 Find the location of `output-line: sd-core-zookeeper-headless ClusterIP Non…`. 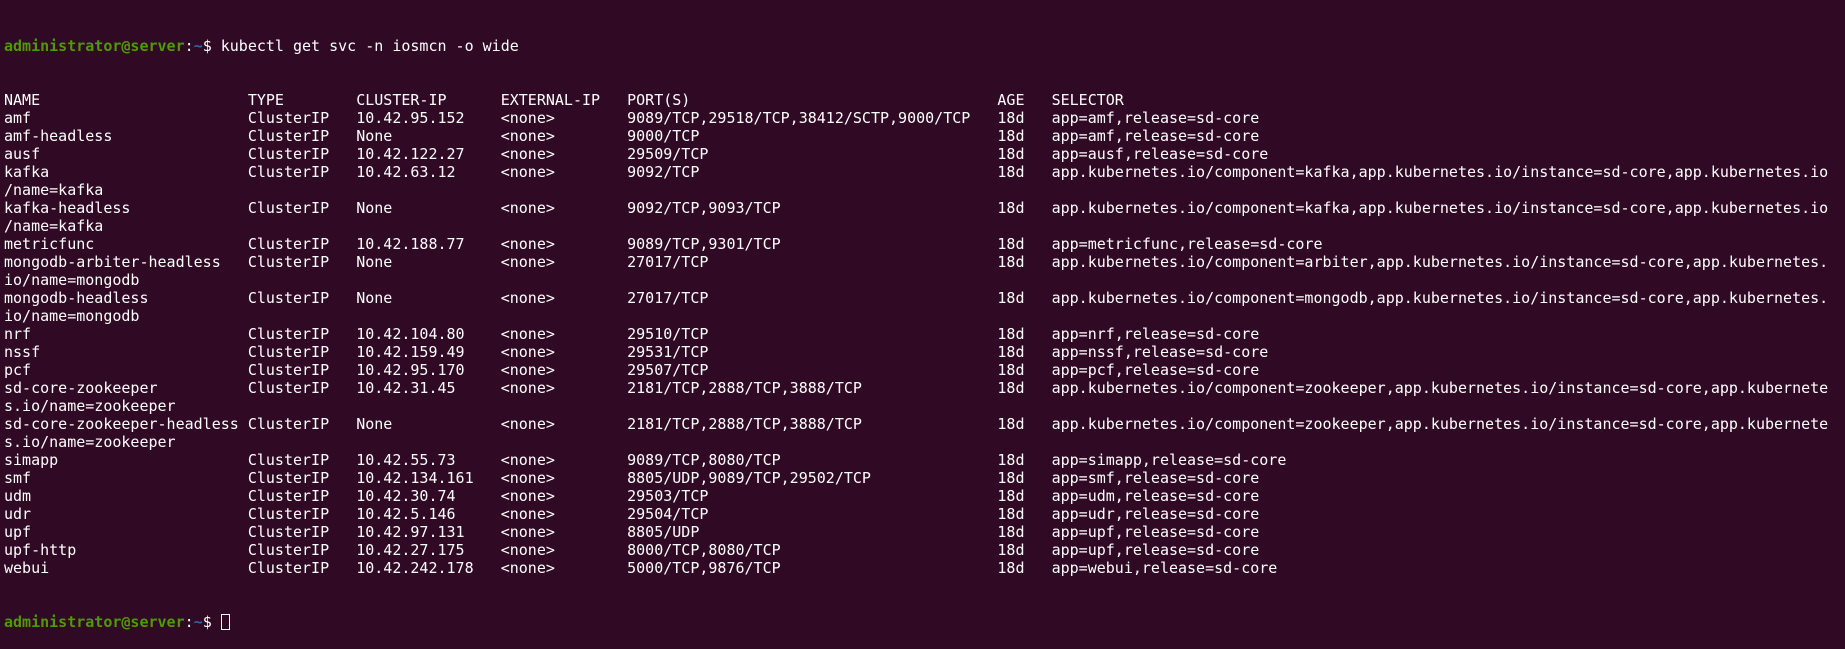

output-line: sd-core-zookeeper-headless ClusterIP Non… is located at coordinates (916, 424).